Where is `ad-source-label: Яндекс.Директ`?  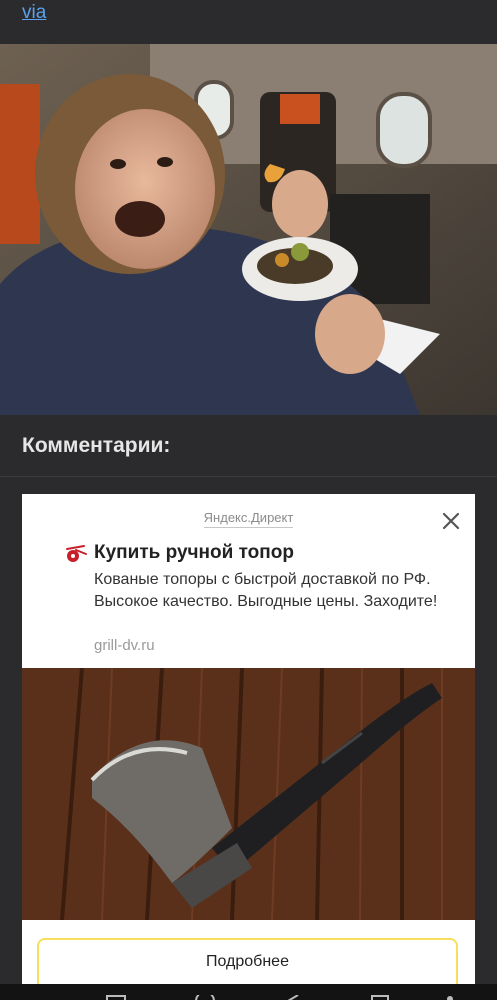 ad-source-label: Яндекс.Директ is located at coordinates (248, 519).